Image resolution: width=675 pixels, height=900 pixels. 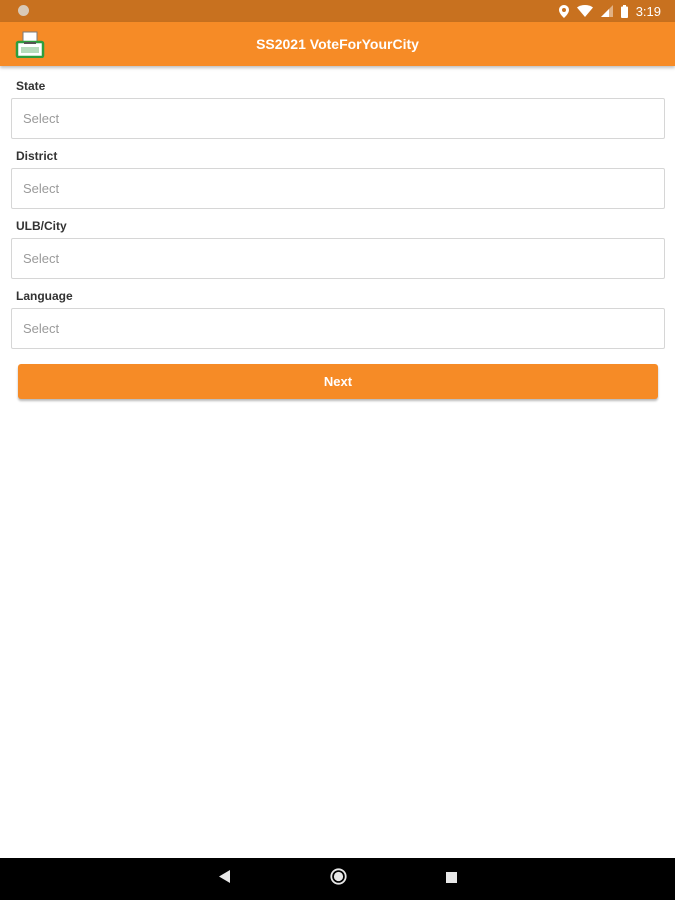 I want to click on wifi-icon, so click(x=584, y=11).